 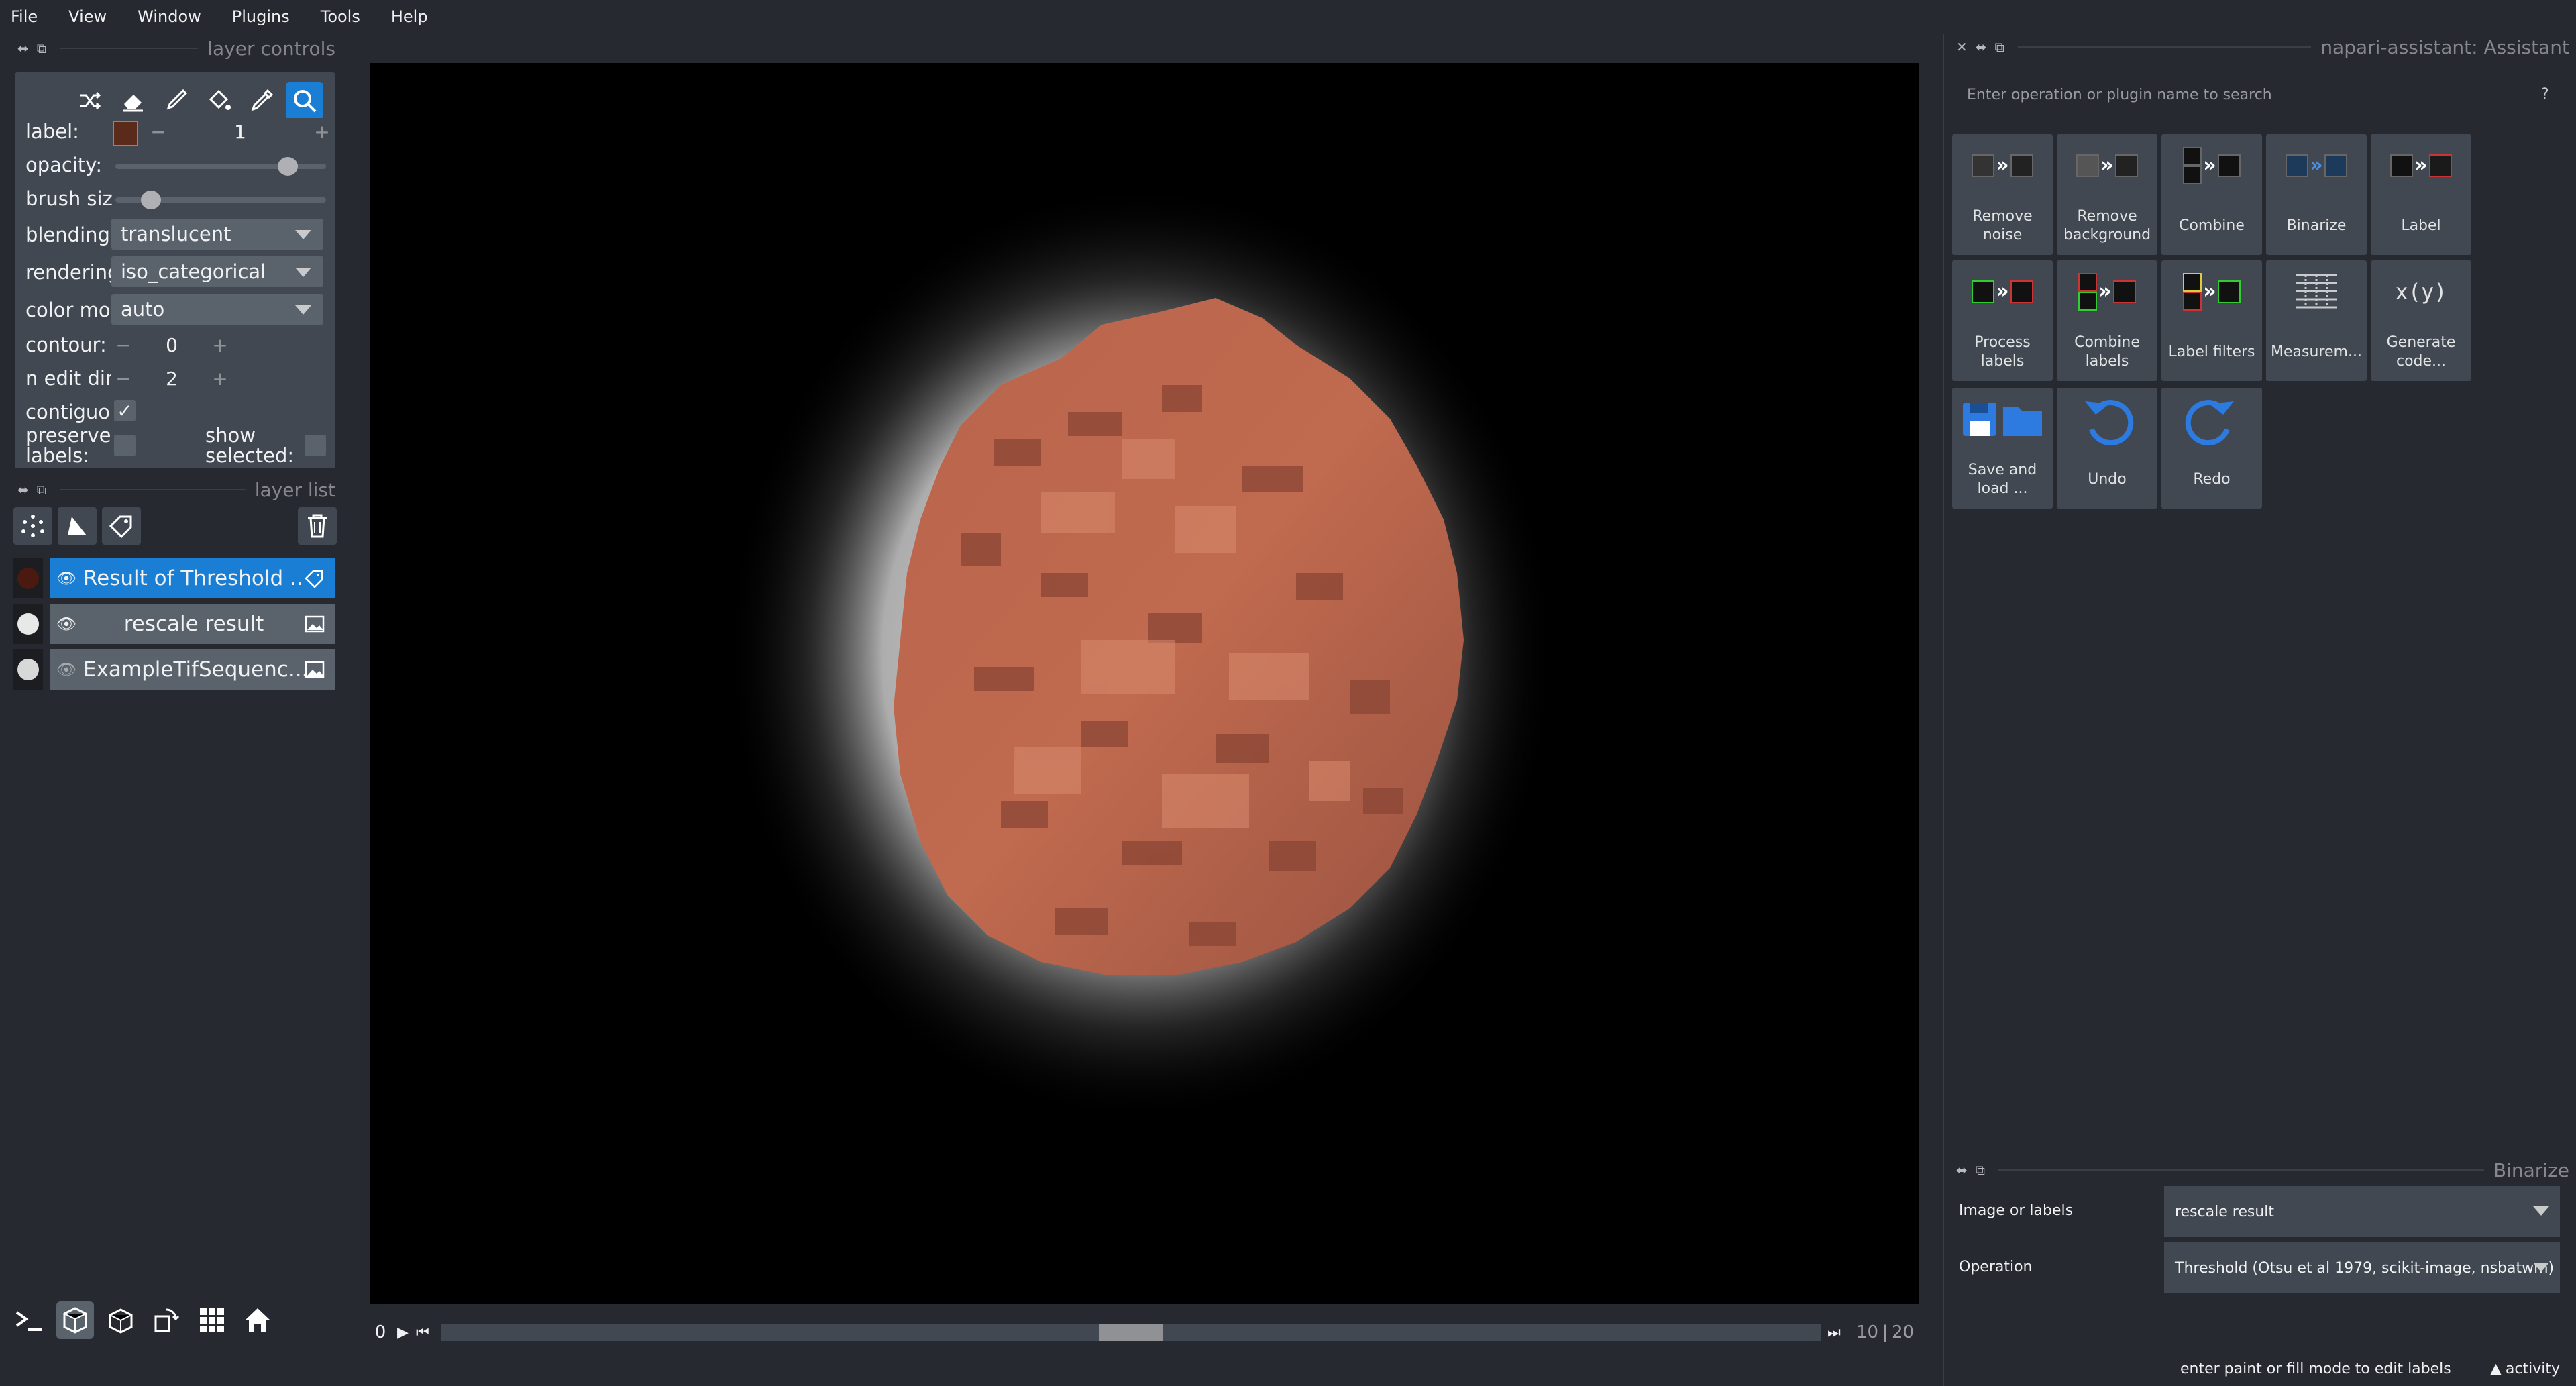 What do you see at coordinates (220, 166) in the screenshot?
I see `opacity-slider` at bounding box center [220, 166].